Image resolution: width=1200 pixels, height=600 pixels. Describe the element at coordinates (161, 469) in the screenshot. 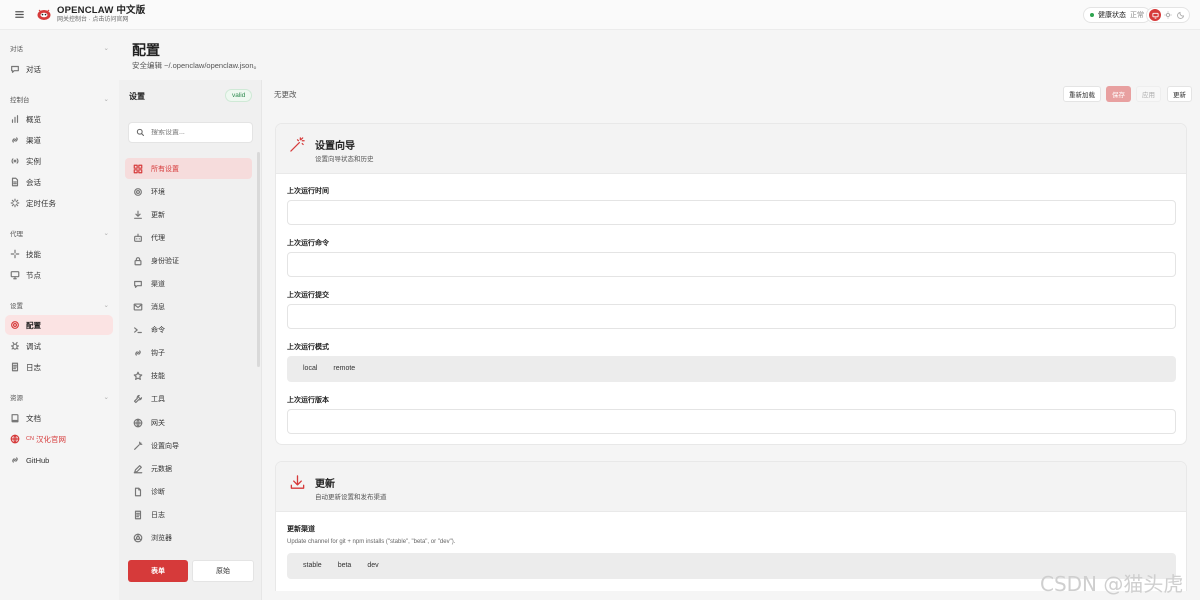

I see `settings-item-label: 元数据` at that location.